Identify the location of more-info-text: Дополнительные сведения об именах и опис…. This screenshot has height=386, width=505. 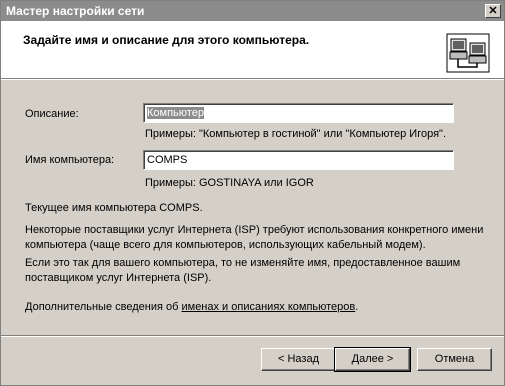
(255, 307).